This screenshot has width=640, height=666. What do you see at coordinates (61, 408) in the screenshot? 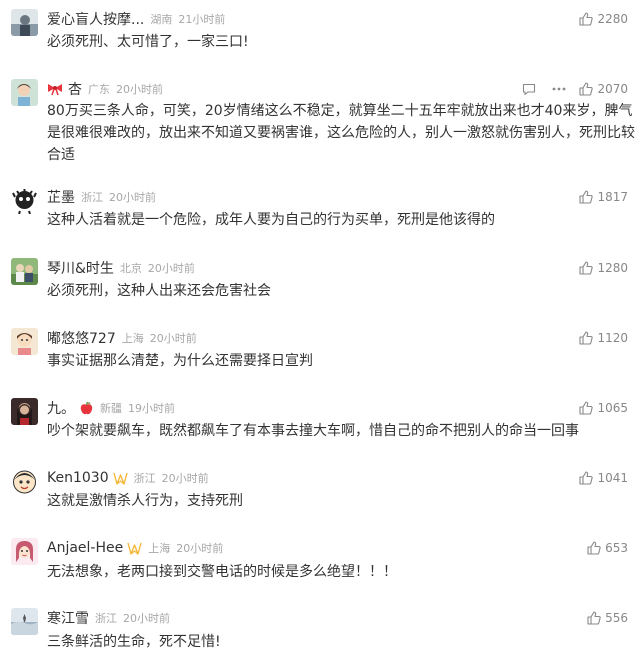
I see `username: 九。` at bounding box center [61, 408].